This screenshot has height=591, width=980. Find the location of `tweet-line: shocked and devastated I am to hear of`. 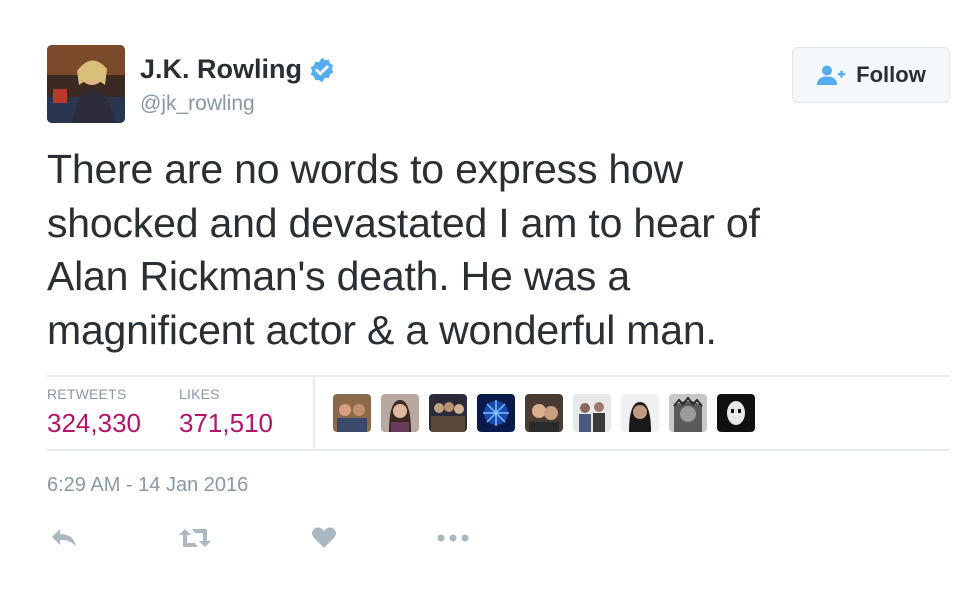

tweet-line: shocked and devastated I am to hear of is located at coordinates (403, 222).